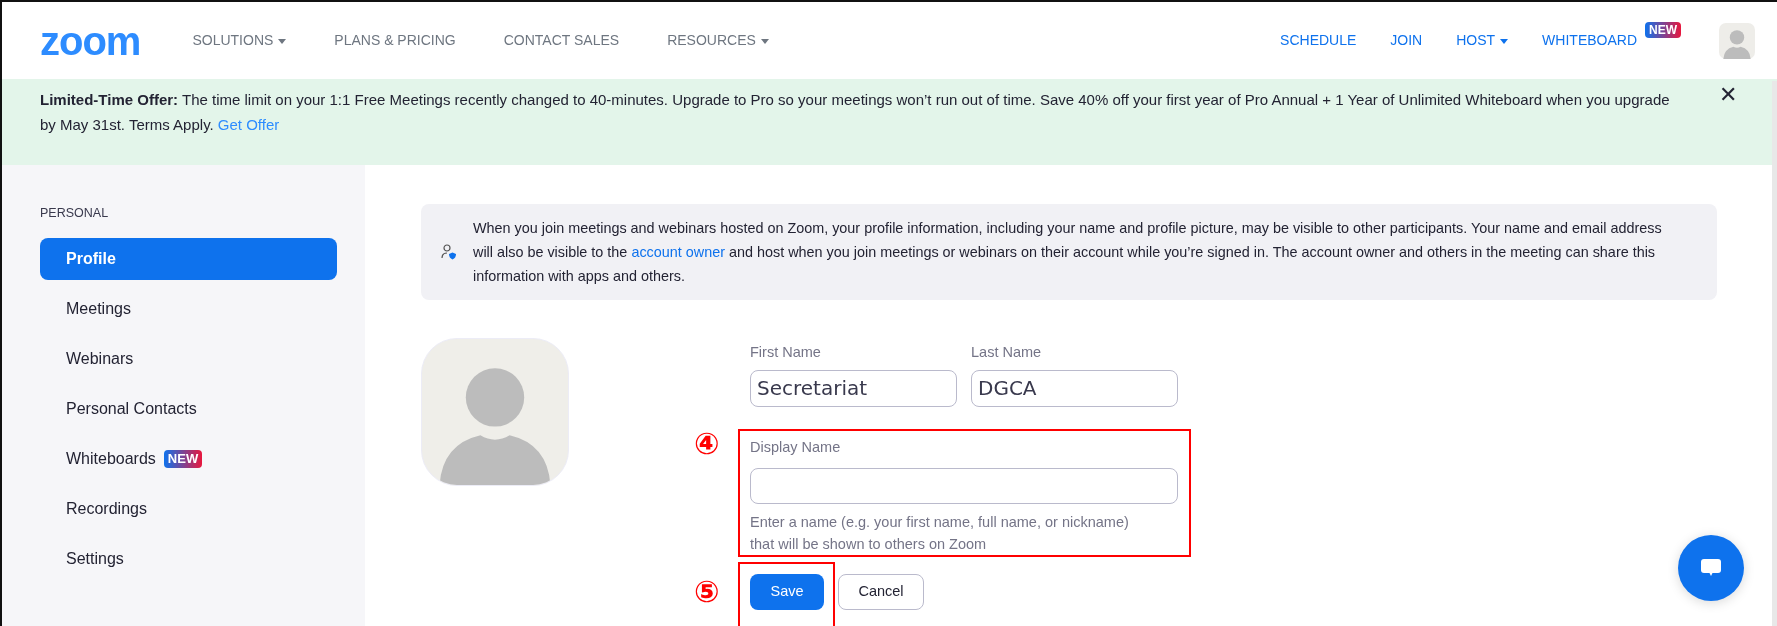 The width and height of the screenshot is (1777, 626). Describe the element at coordinates (1074, 388) in the screenshot. I see `name-field: DGCA` at that location.